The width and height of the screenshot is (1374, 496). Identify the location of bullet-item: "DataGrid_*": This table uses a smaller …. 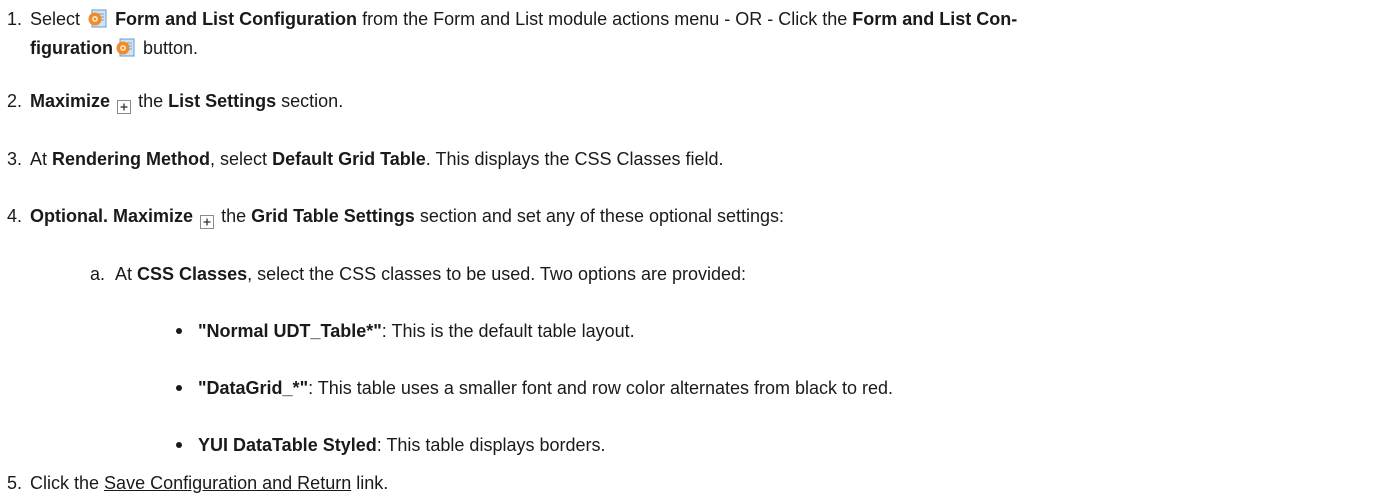
(545, 388).